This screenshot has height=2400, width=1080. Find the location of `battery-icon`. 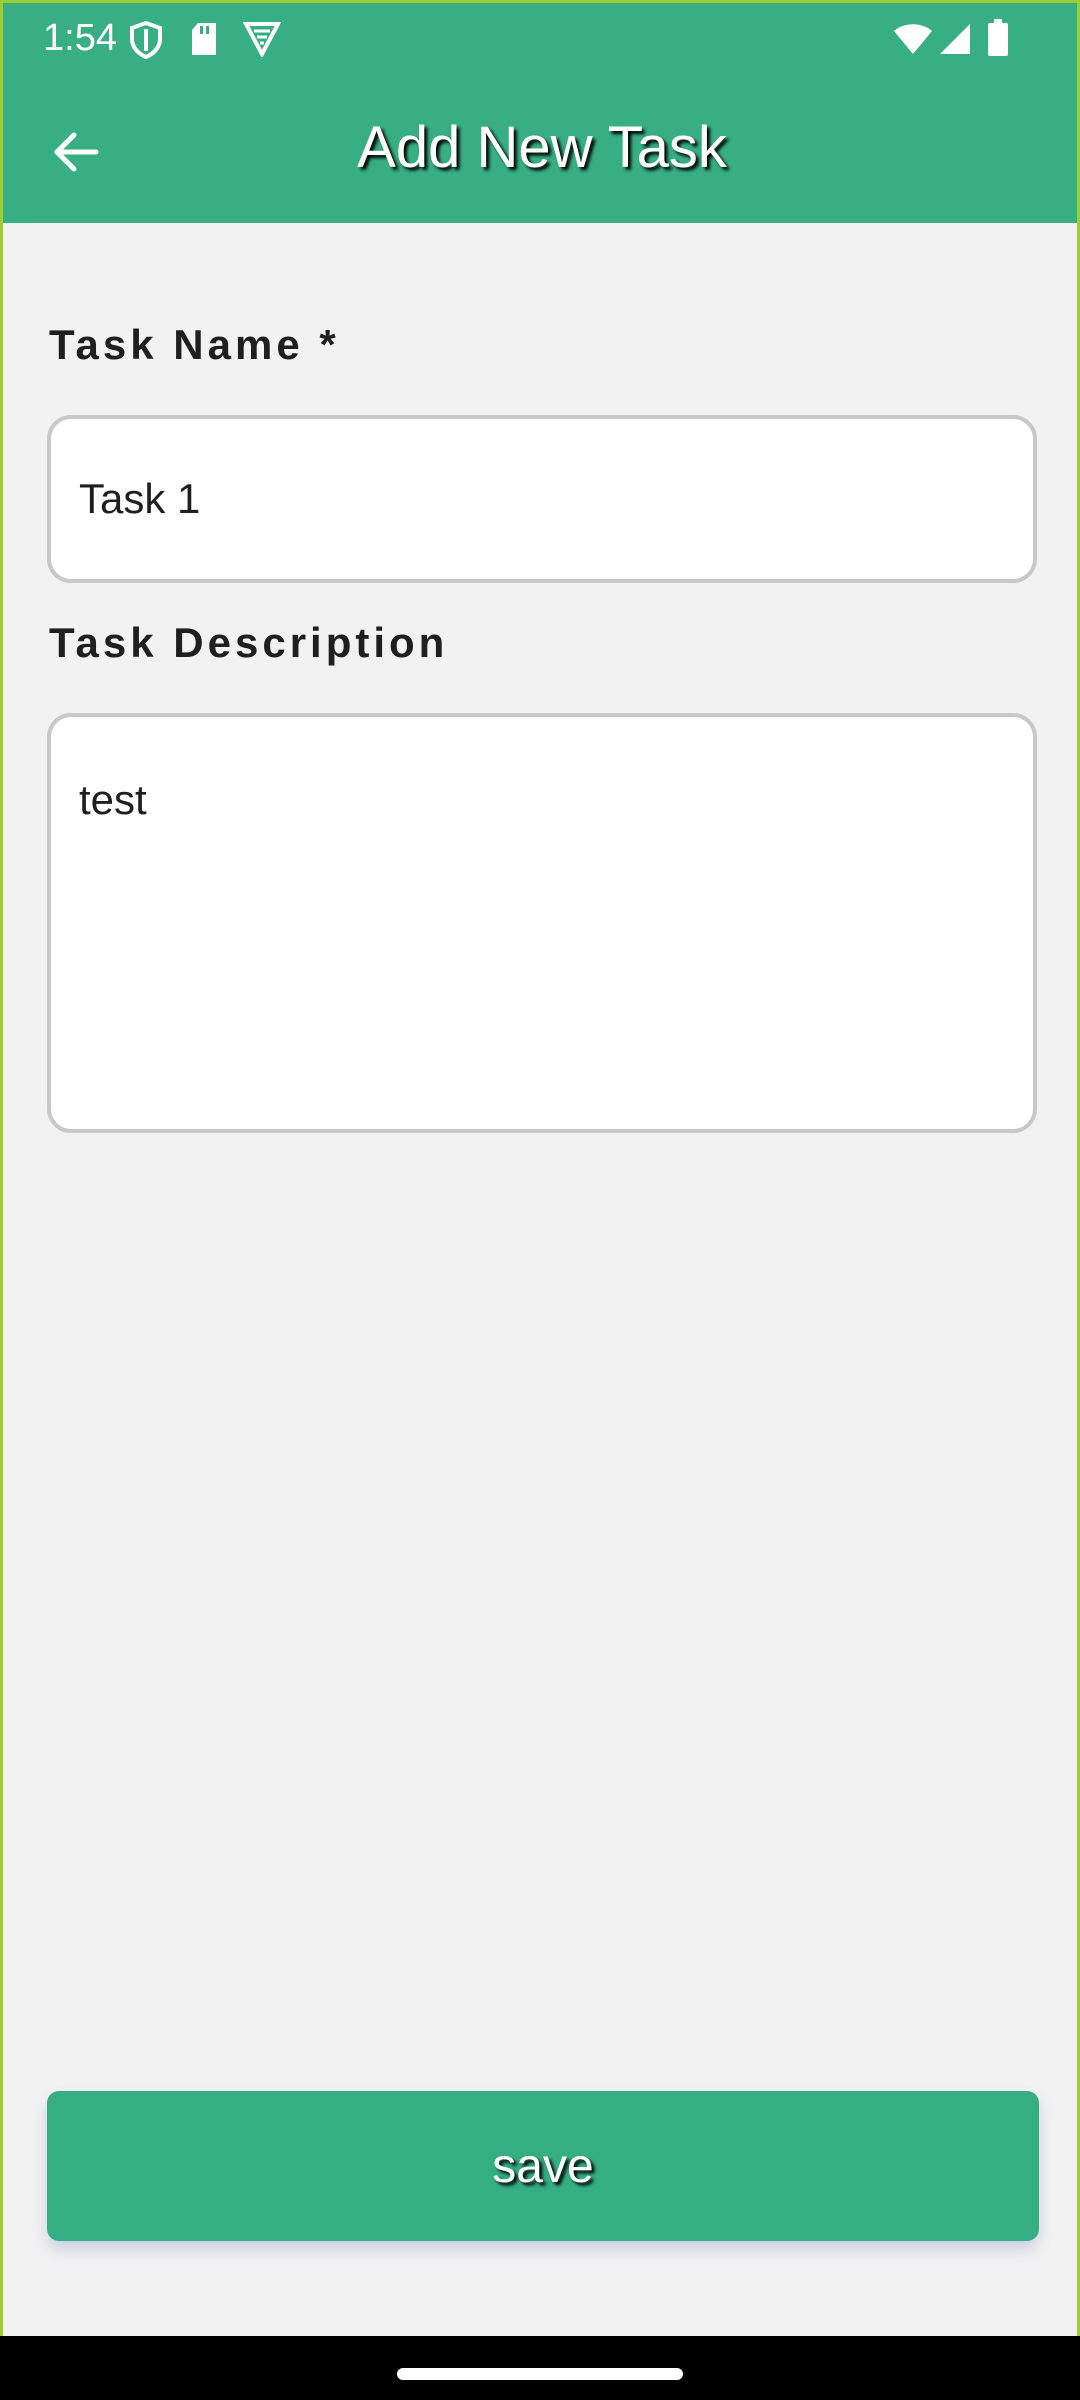

battery-icon is located at coordinates (998, 40).